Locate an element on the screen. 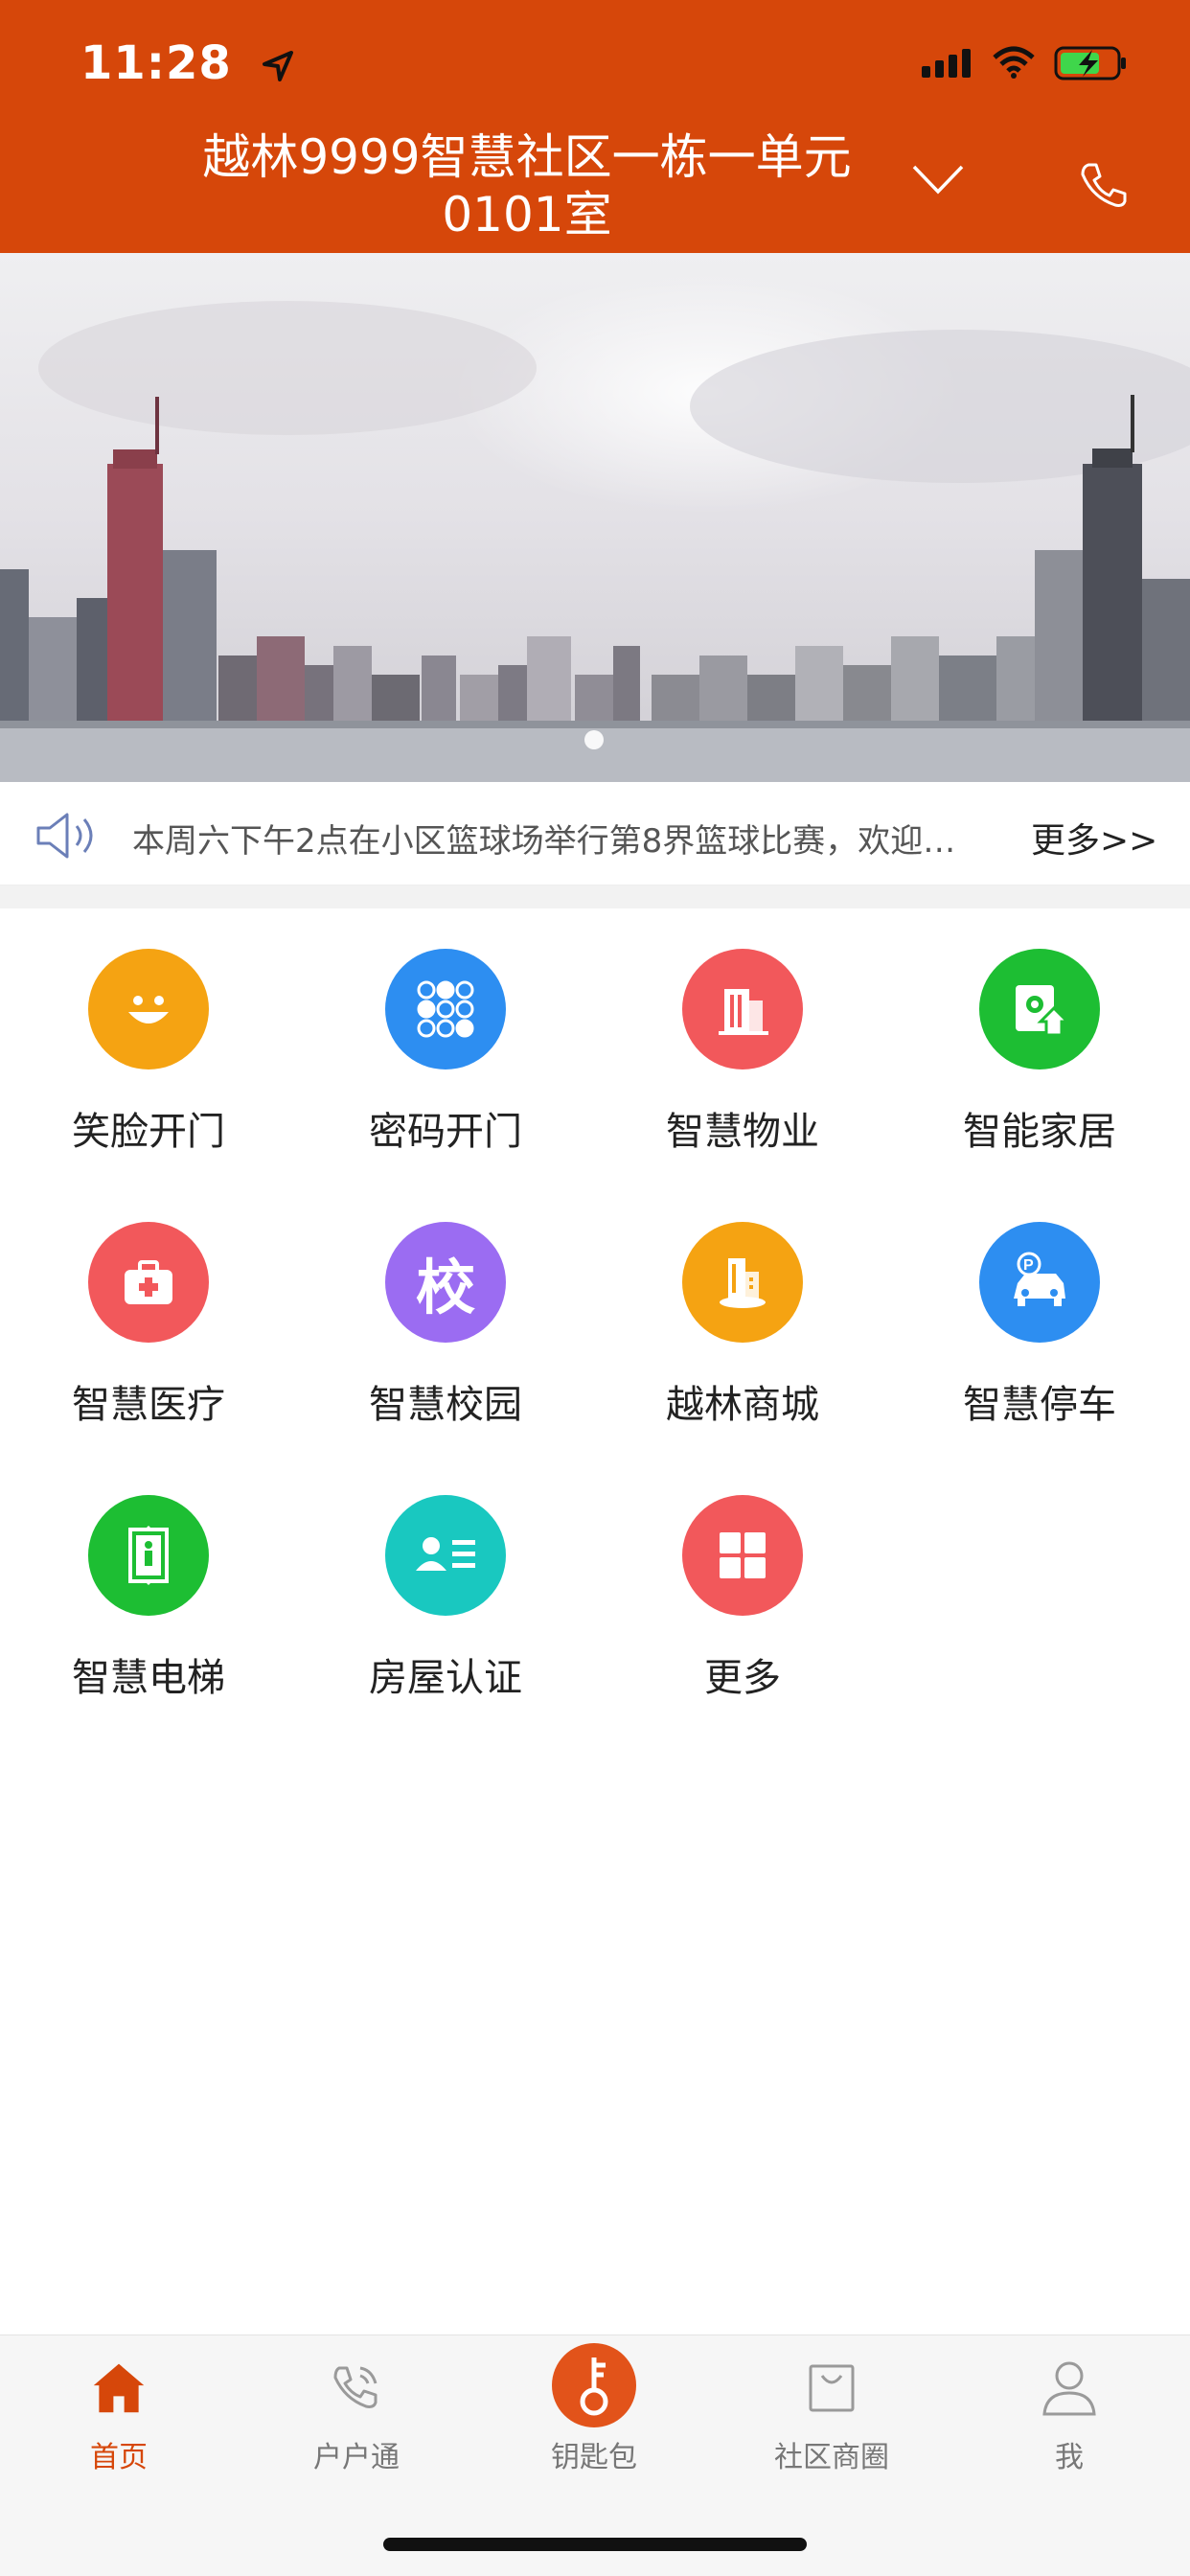 This screenshot has height=2576, width=1190. person-icon is located at coordinates (1070, 2387).